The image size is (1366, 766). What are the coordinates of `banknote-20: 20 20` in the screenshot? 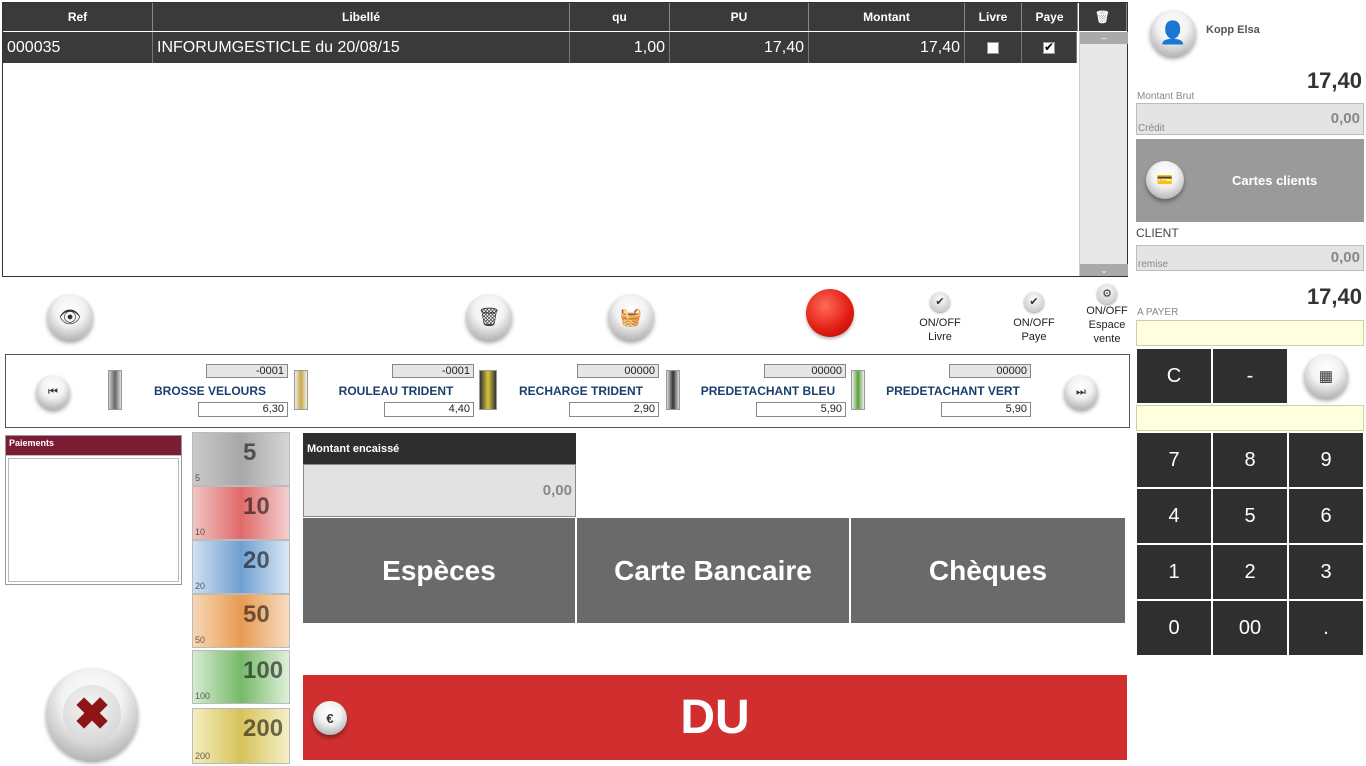 It's located at (241, 567).